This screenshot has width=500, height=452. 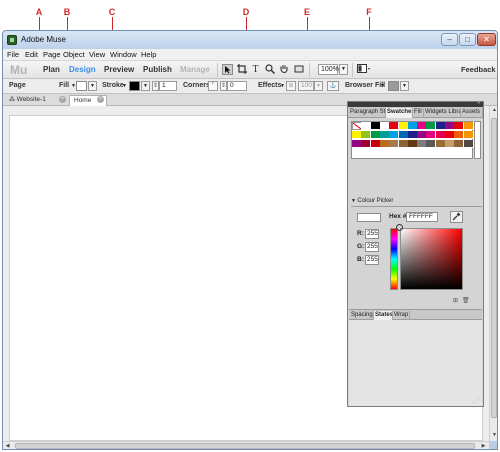 What do you see at coordinates (431, 259) in the screenshot?
I see `saturation-field` at bounding box center [431, 259].